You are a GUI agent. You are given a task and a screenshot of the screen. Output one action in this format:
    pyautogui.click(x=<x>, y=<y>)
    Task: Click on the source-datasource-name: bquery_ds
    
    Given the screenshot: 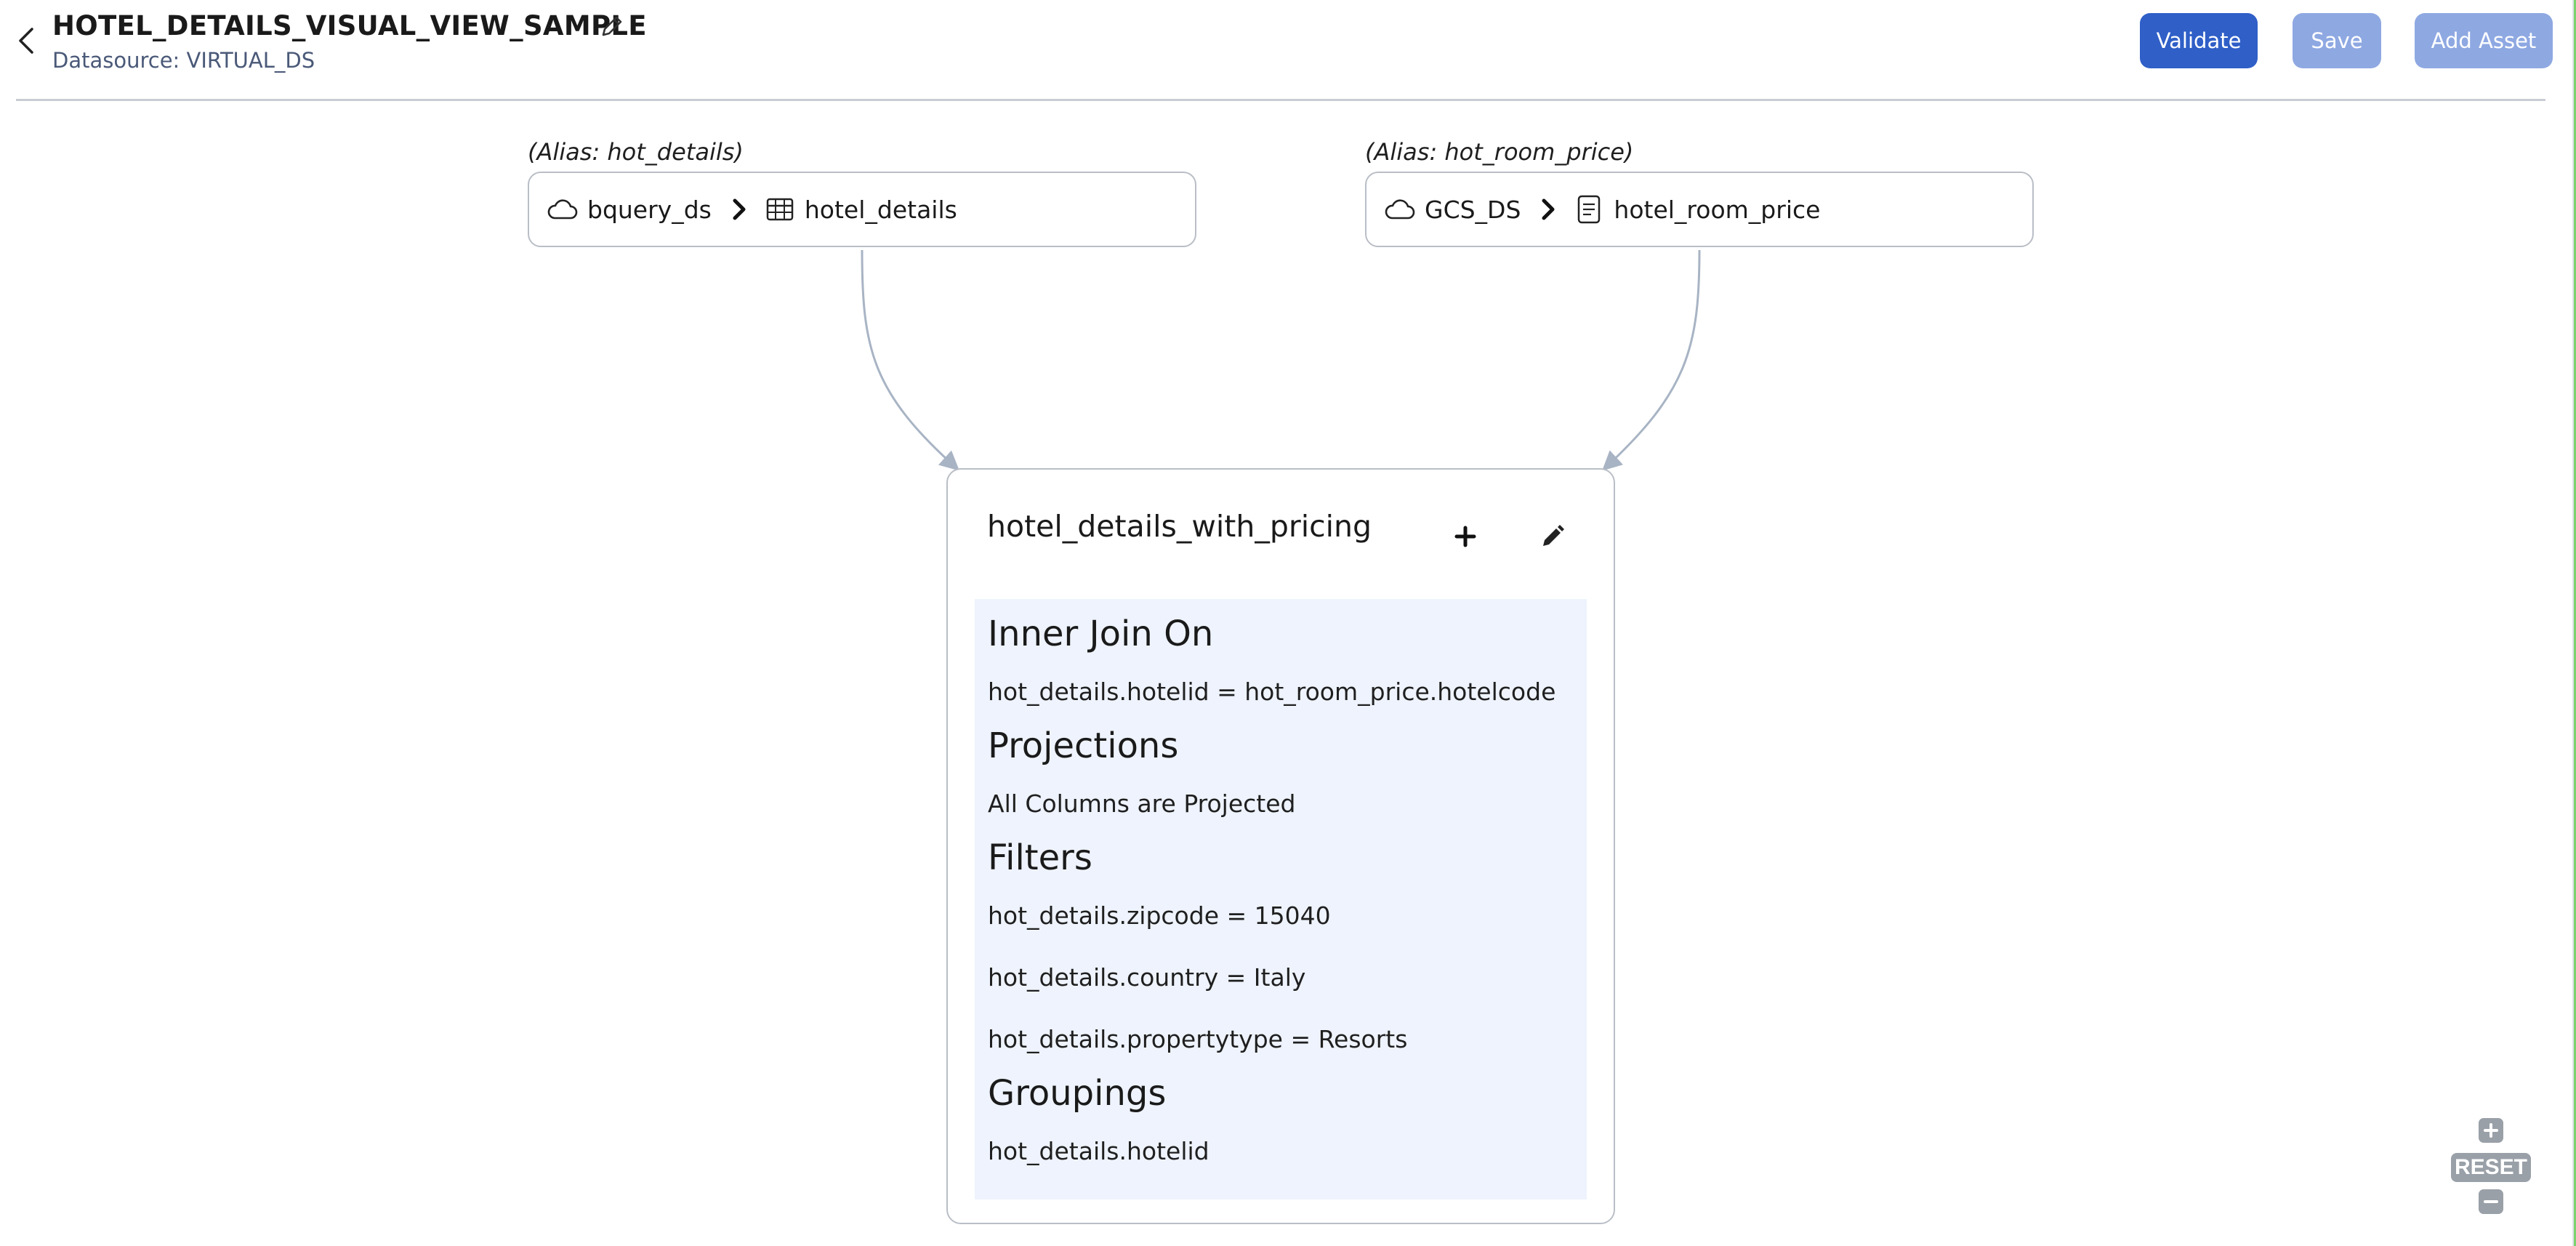 What is the action you would take?
    pyautogui.click(x=649, y=210)
    